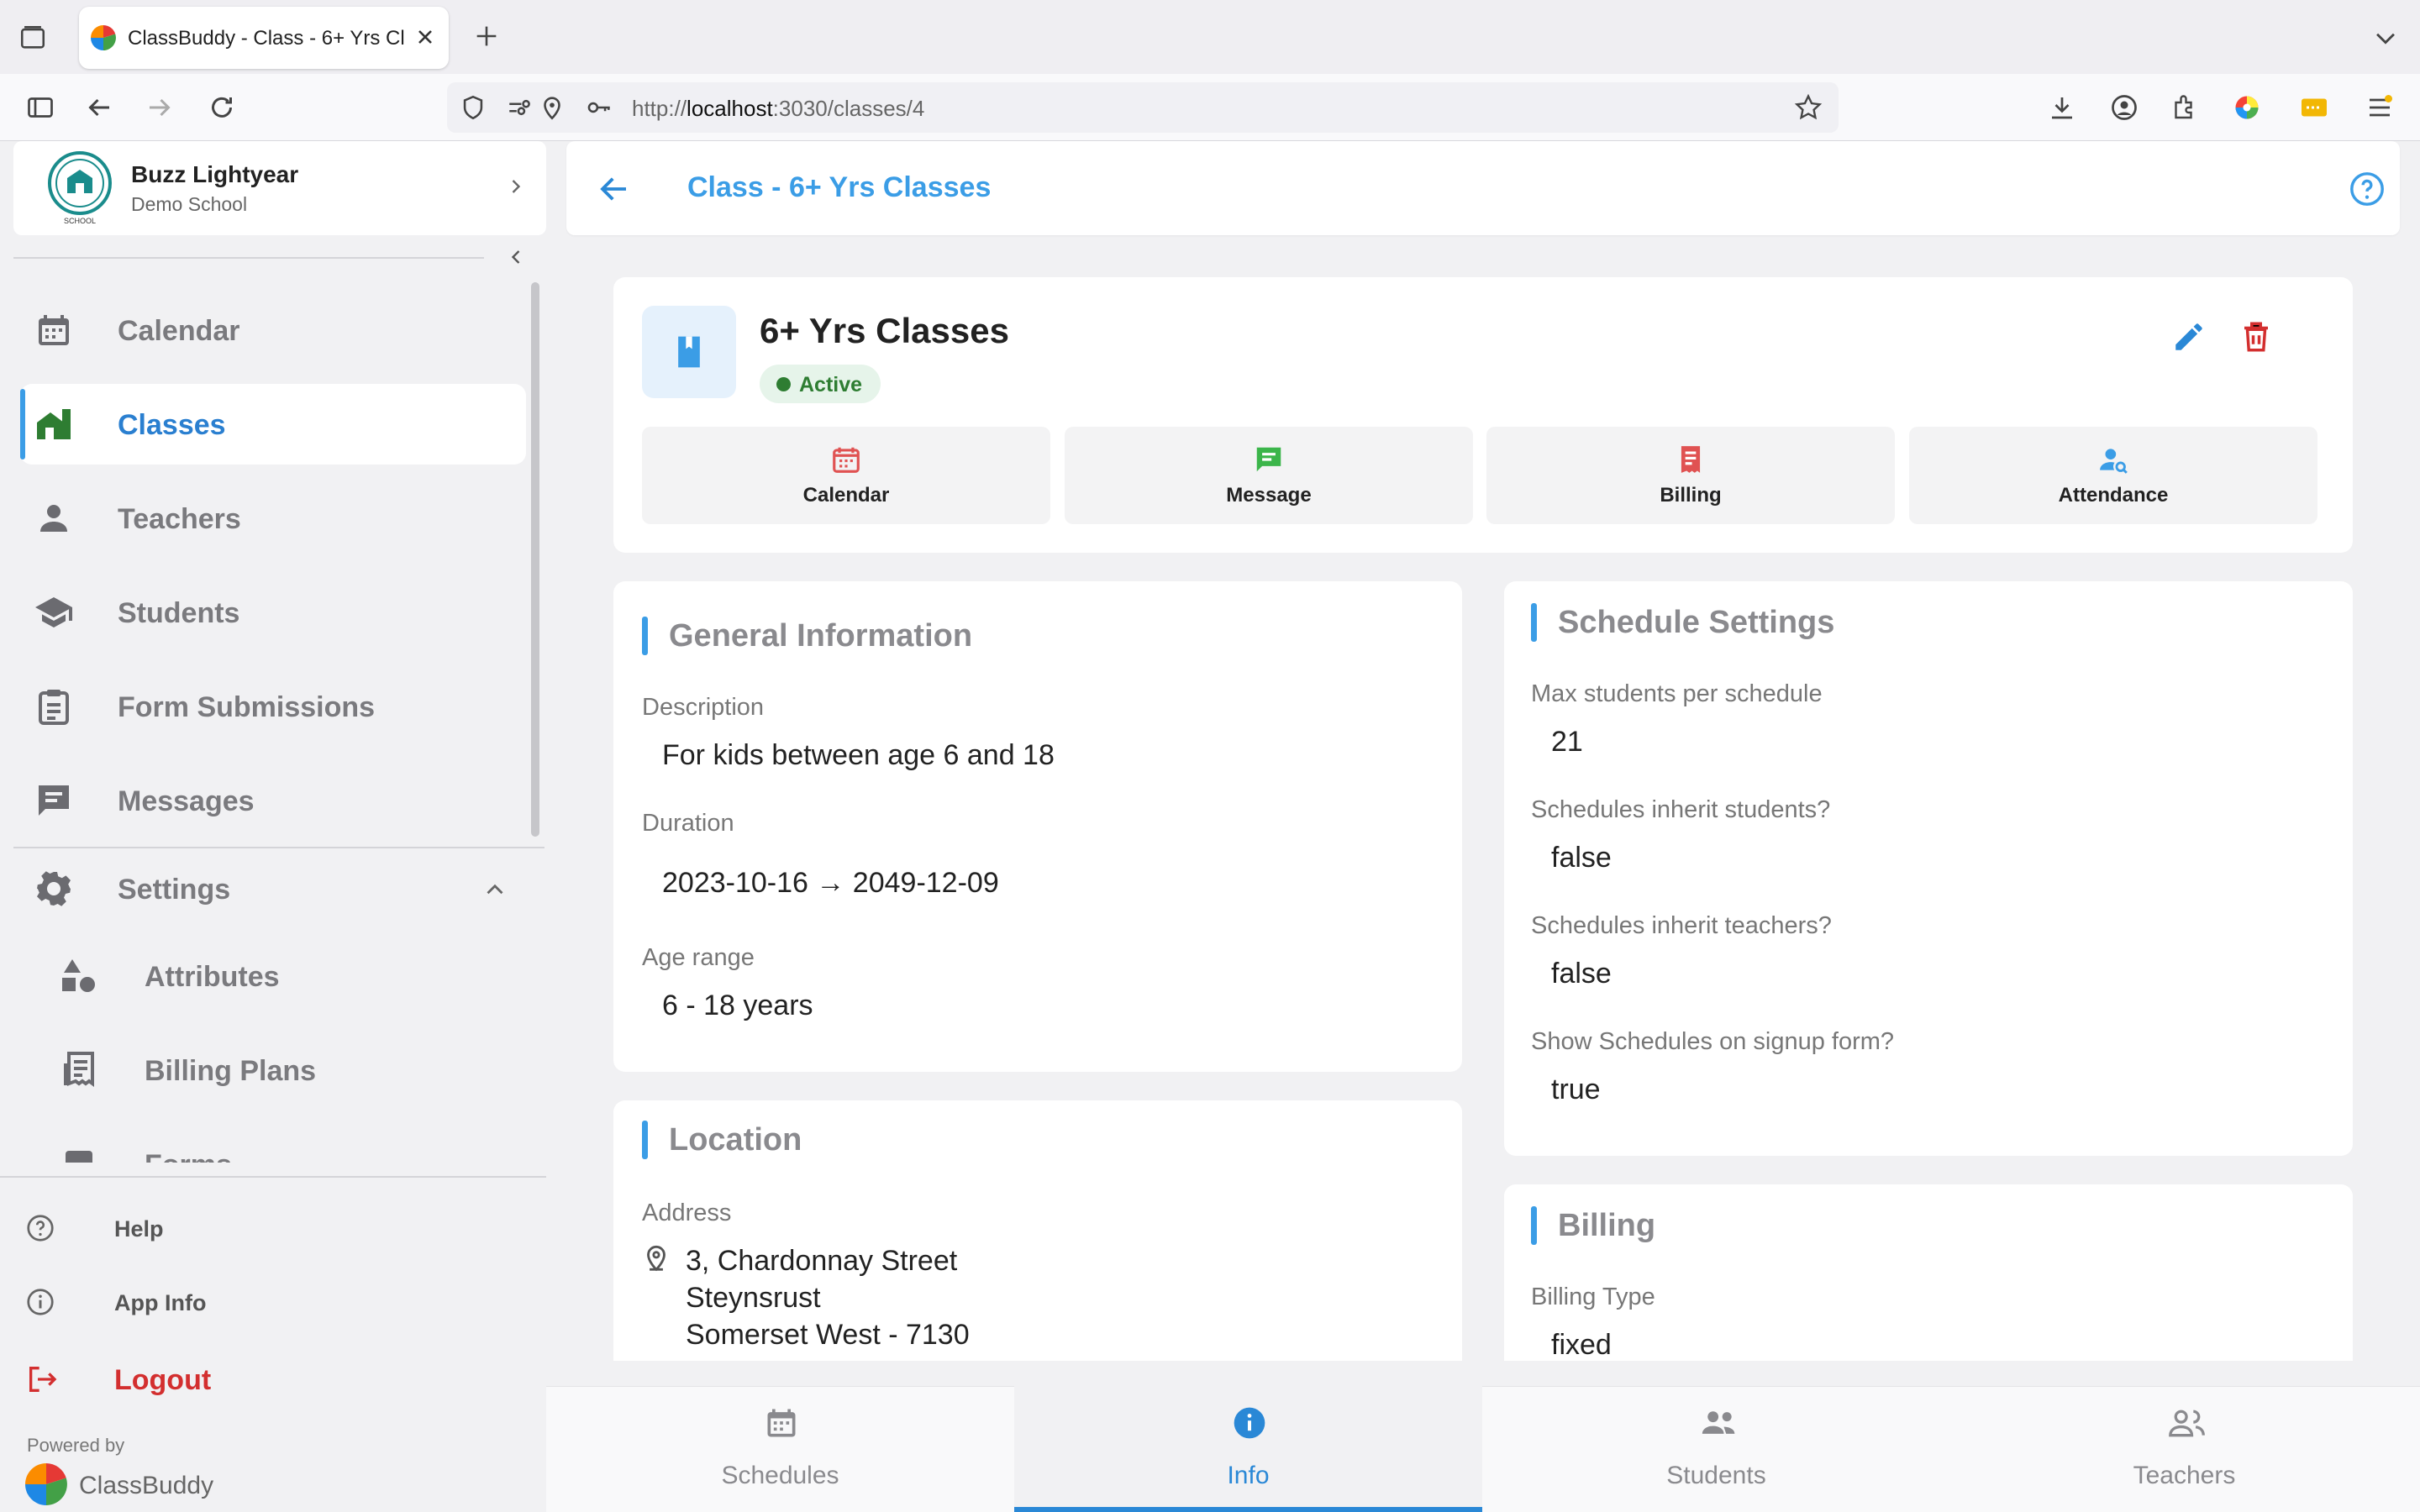  Describe the element at coordinates (2113, 459) in the screenshot. I see `person-search-icon` at that location.